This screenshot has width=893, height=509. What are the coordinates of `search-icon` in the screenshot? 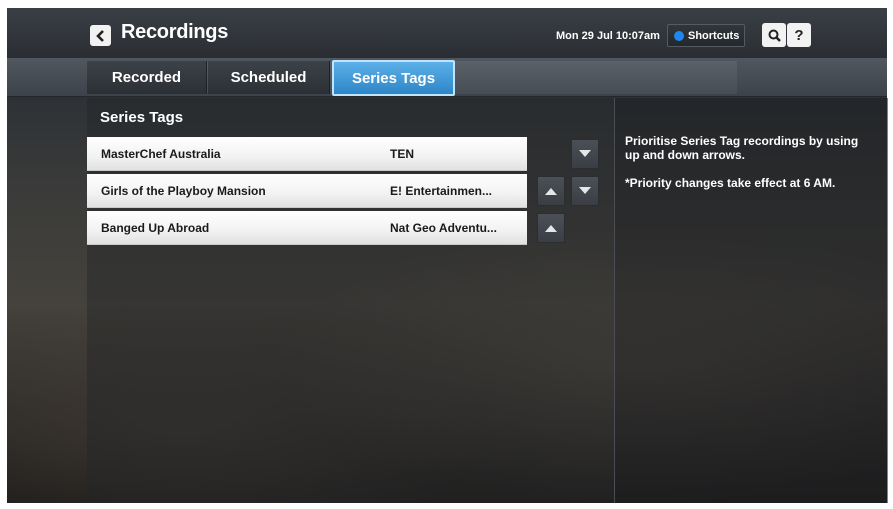 It's located at (774, 35).